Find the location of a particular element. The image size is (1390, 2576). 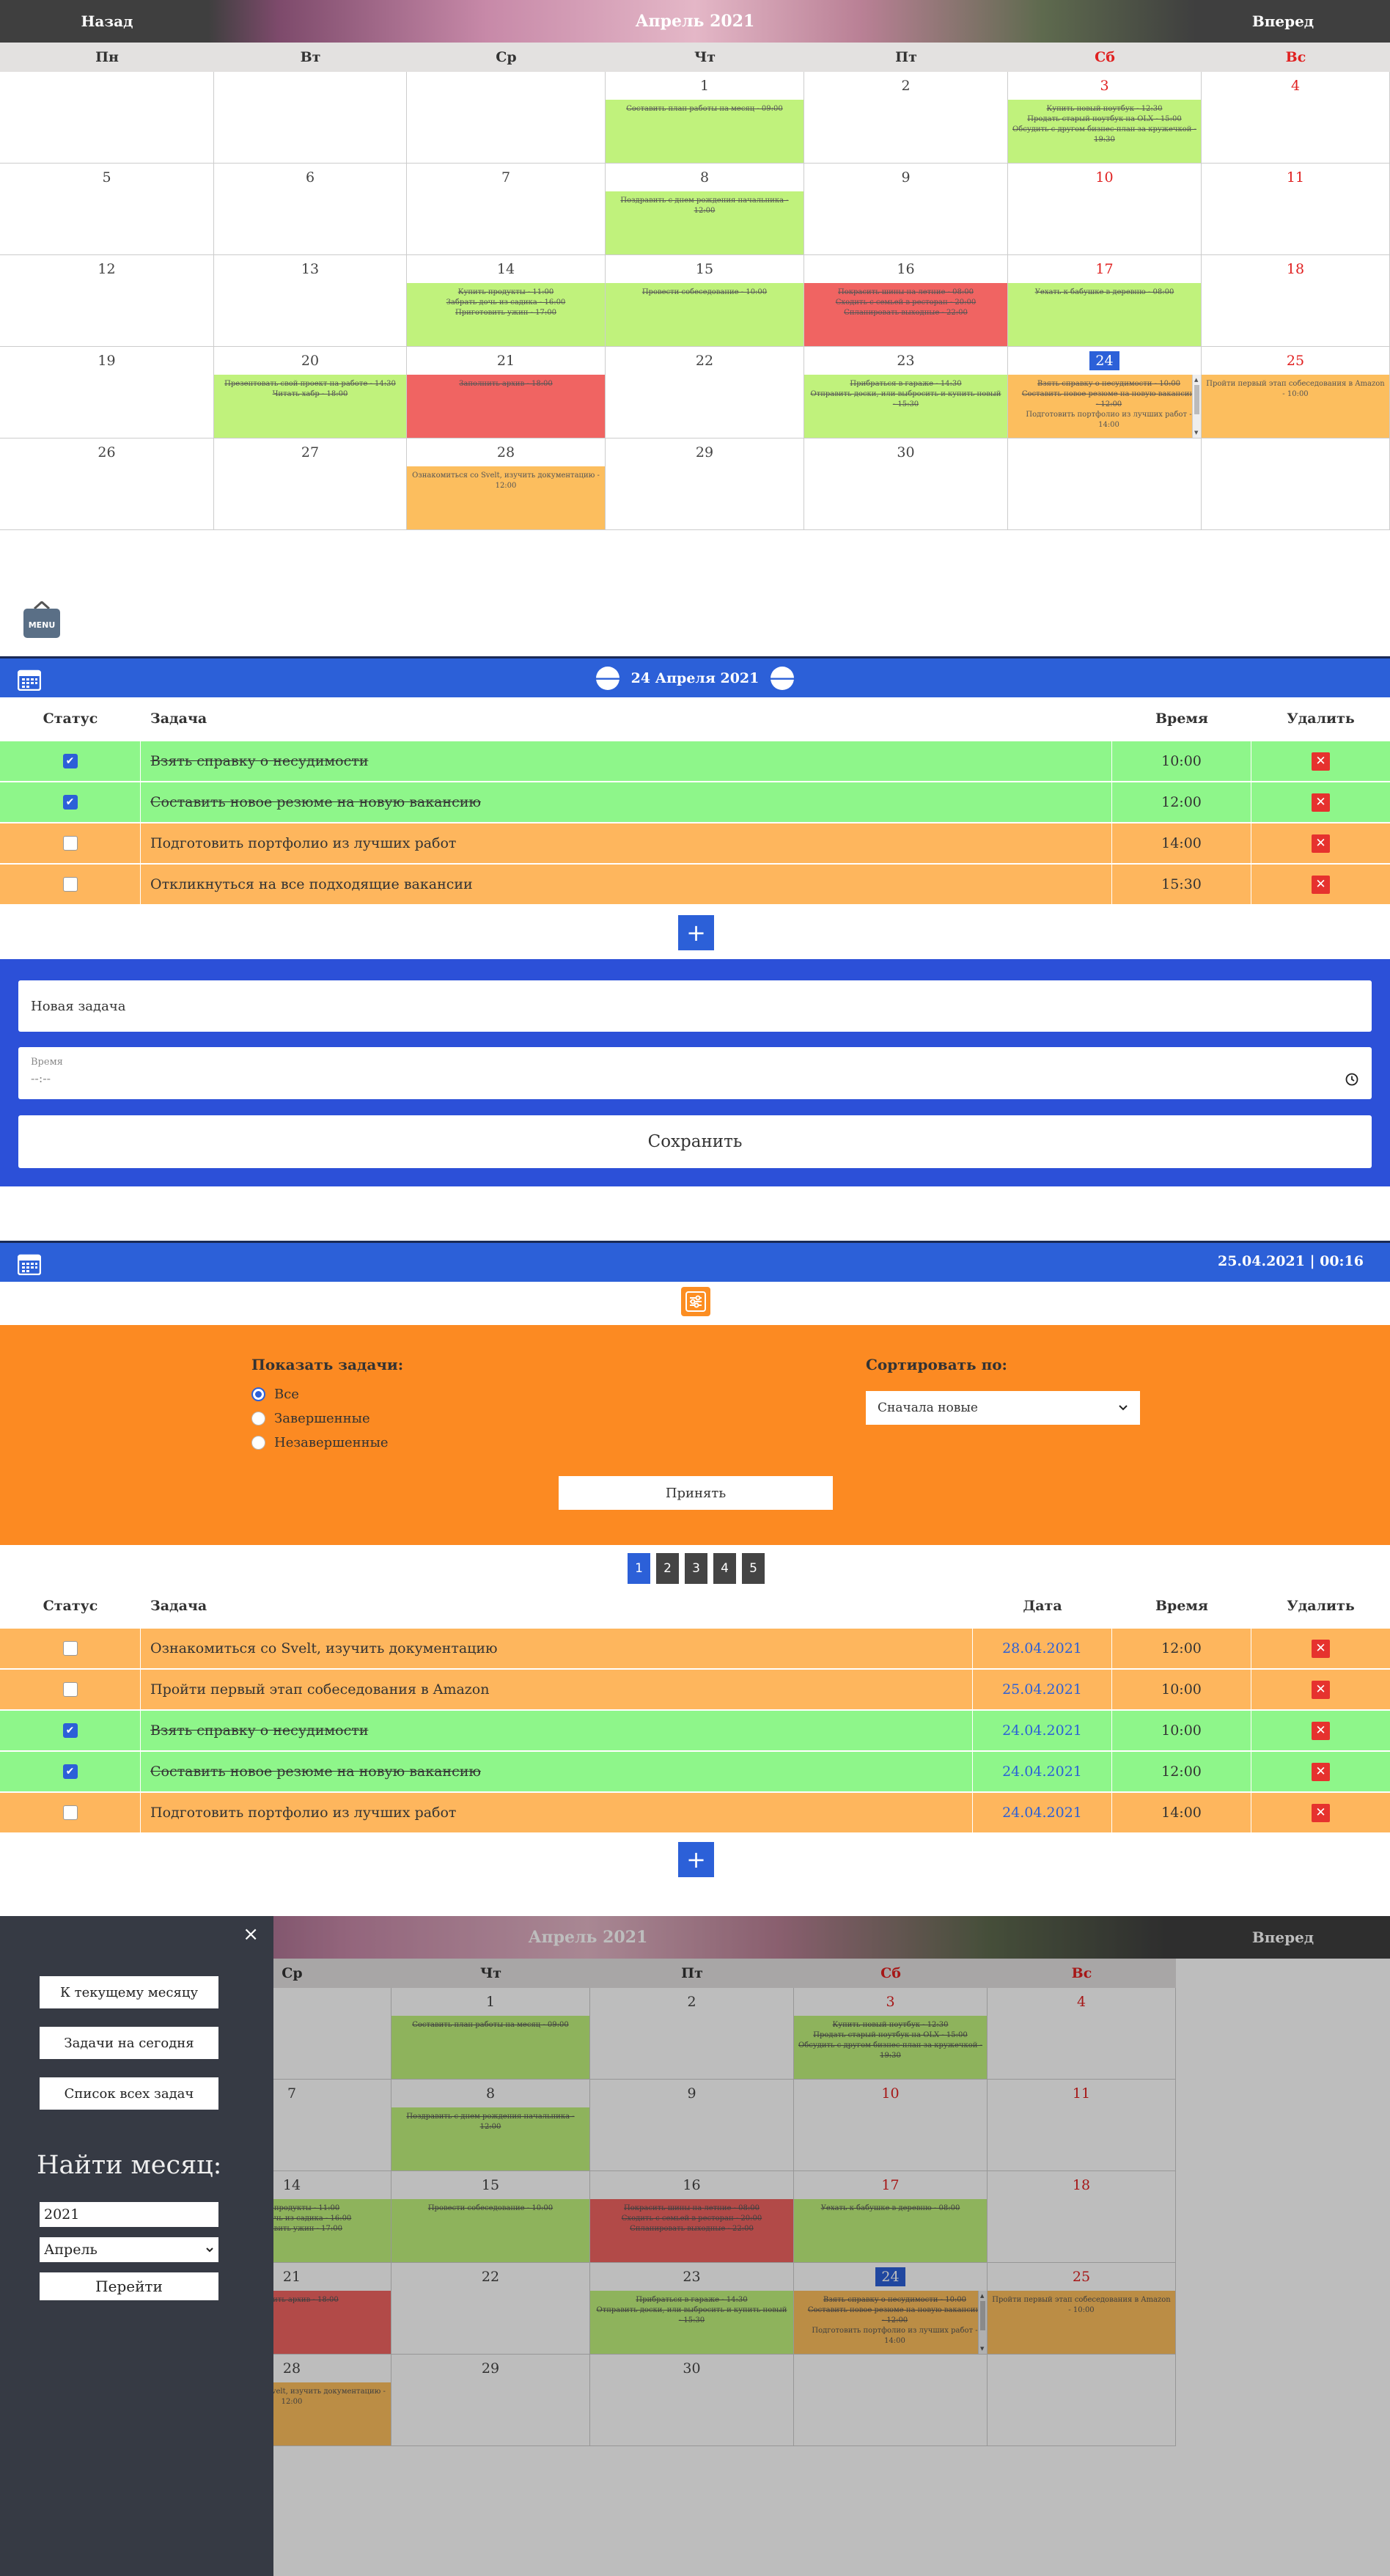

menu-icon: MENU is located at coordinates (42, 620).